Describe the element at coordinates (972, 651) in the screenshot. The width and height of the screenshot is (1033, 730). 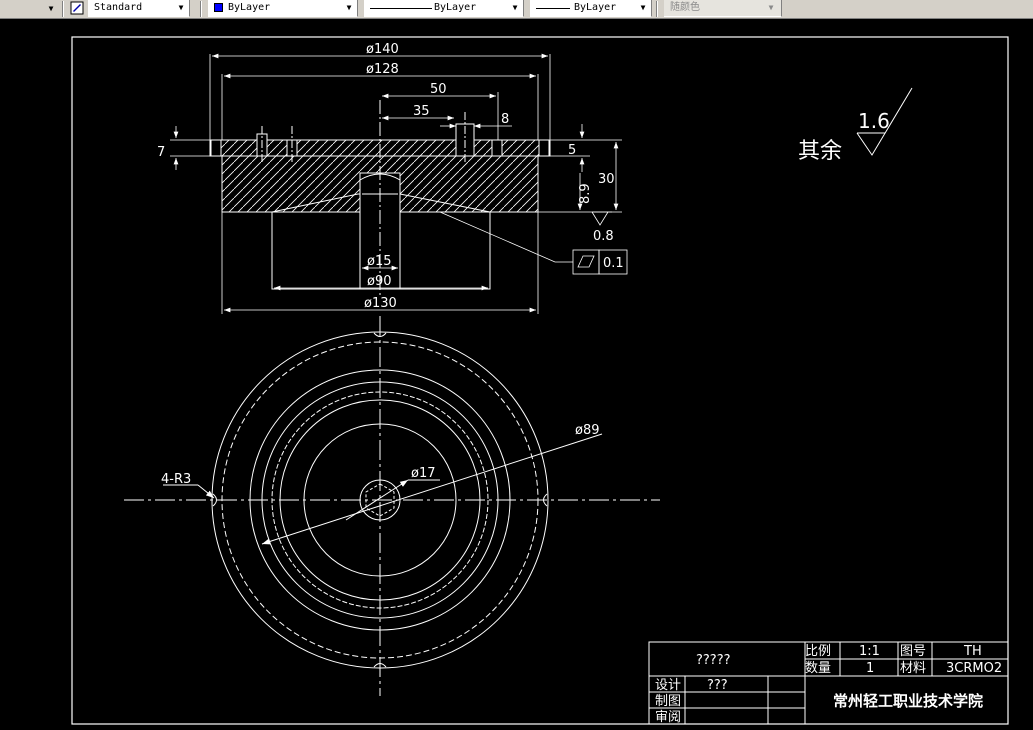
I see `drawing-no-value: TH` at that location.